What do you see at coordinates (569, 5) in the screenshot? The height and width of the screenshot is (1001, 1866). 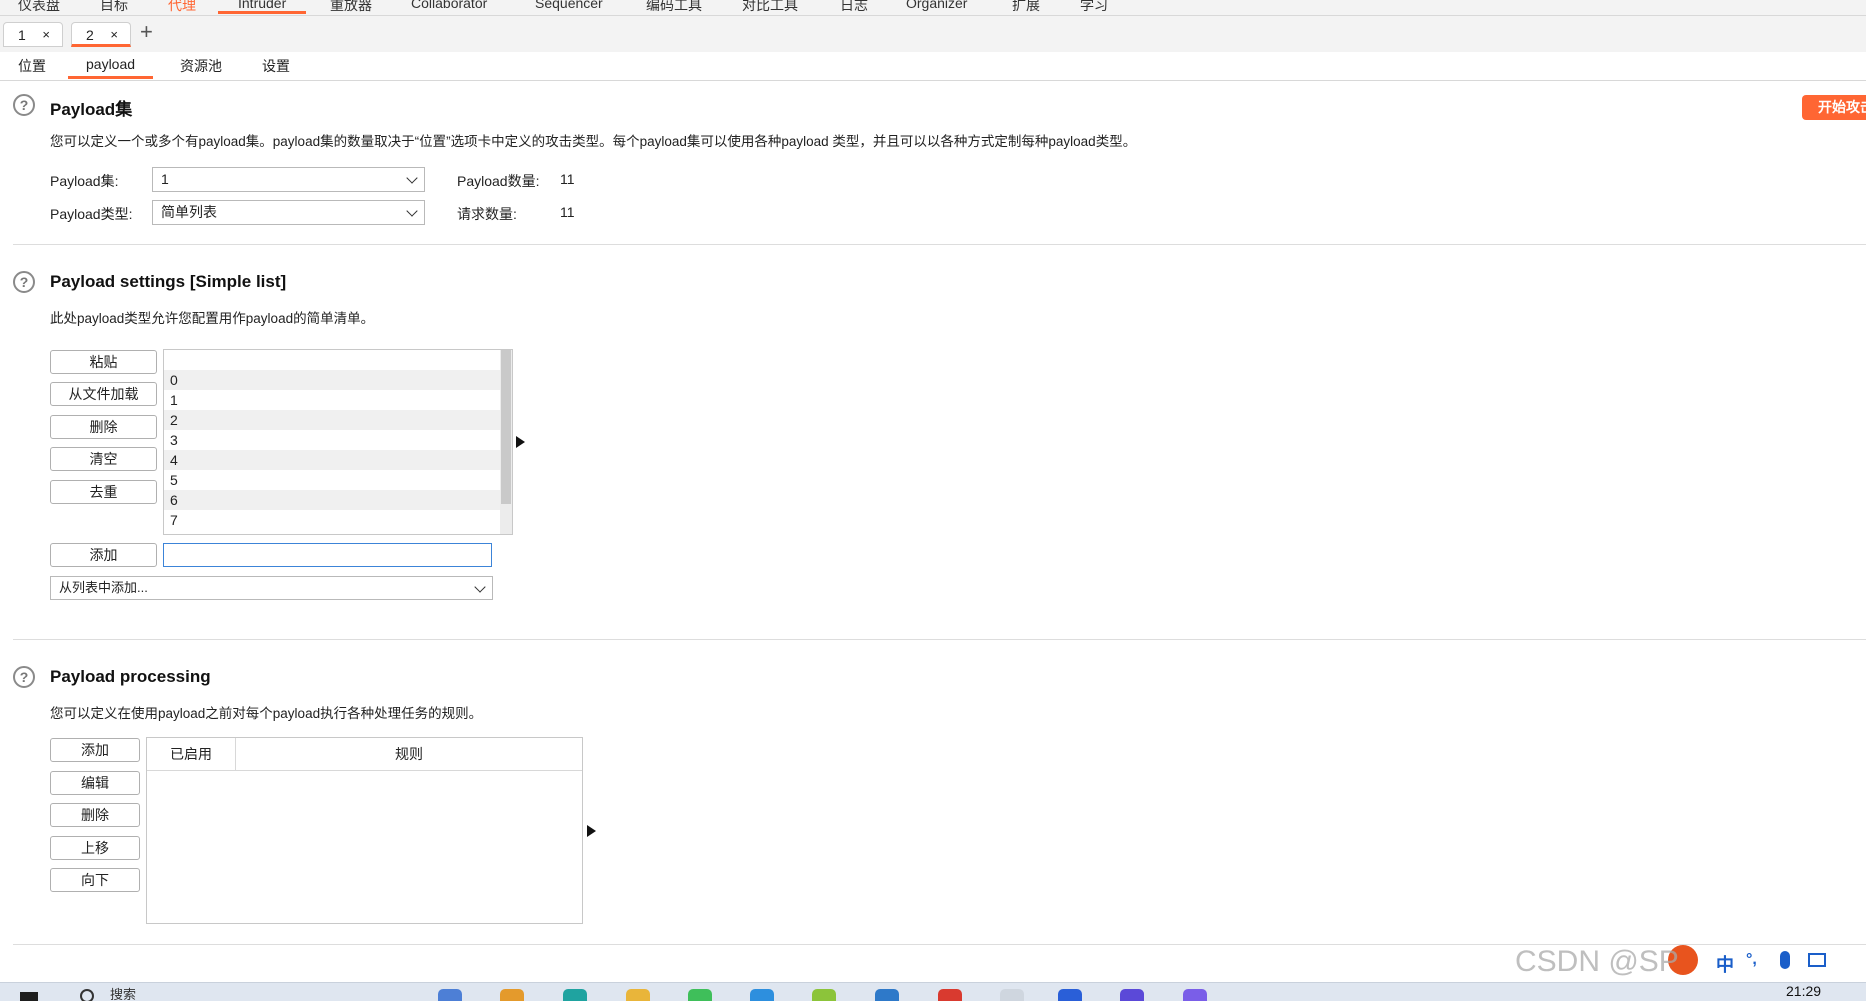 I see `menu-sequencer: Sequencer` at bounding box center [569, 5].